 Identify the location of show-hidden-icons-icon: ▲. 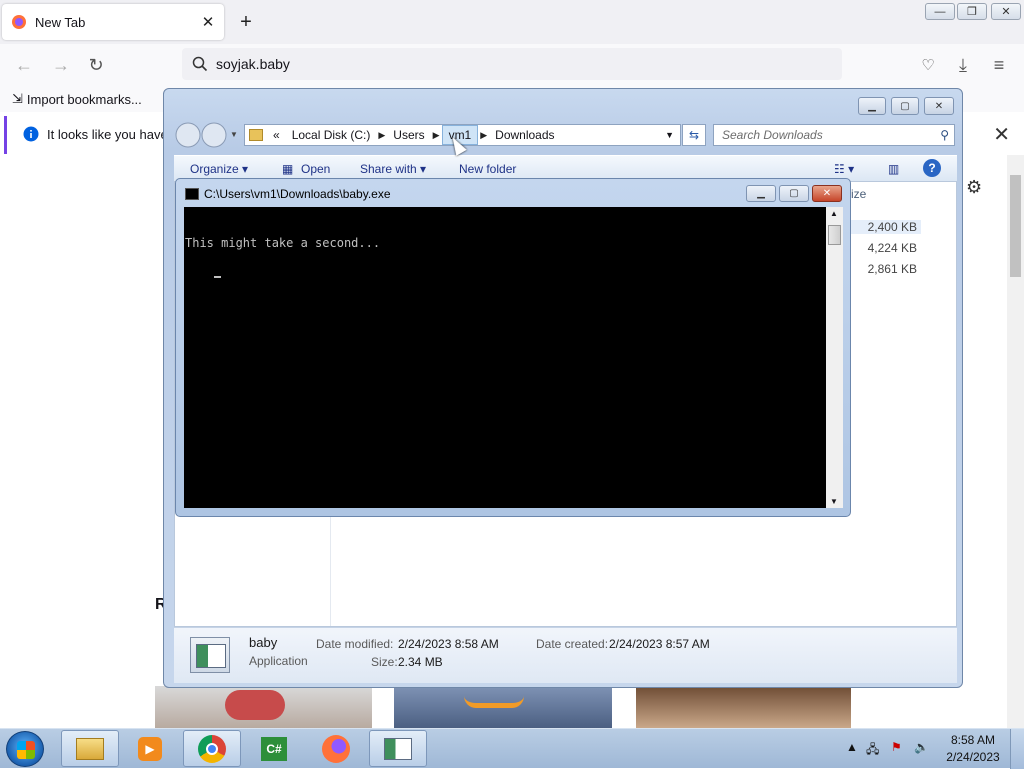
(852, 747).